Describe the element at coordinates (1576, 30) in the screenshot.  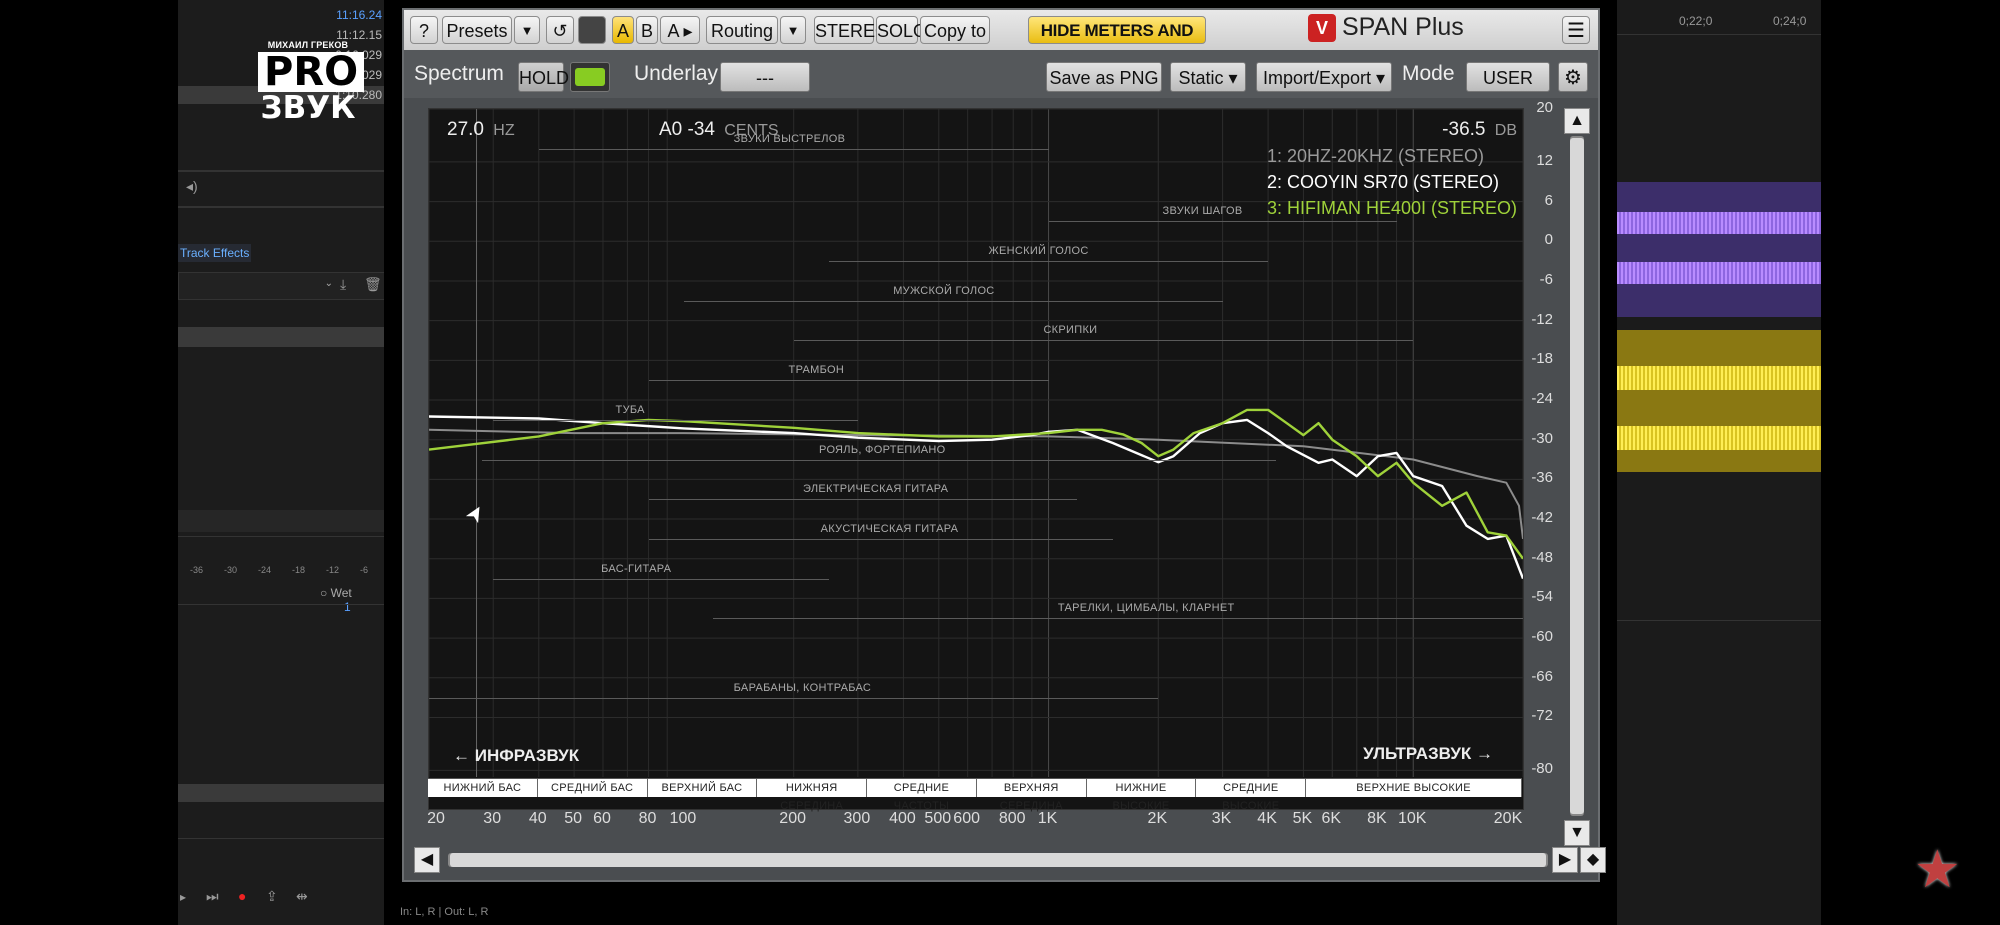
I see `menu-button: ☰` at that location.